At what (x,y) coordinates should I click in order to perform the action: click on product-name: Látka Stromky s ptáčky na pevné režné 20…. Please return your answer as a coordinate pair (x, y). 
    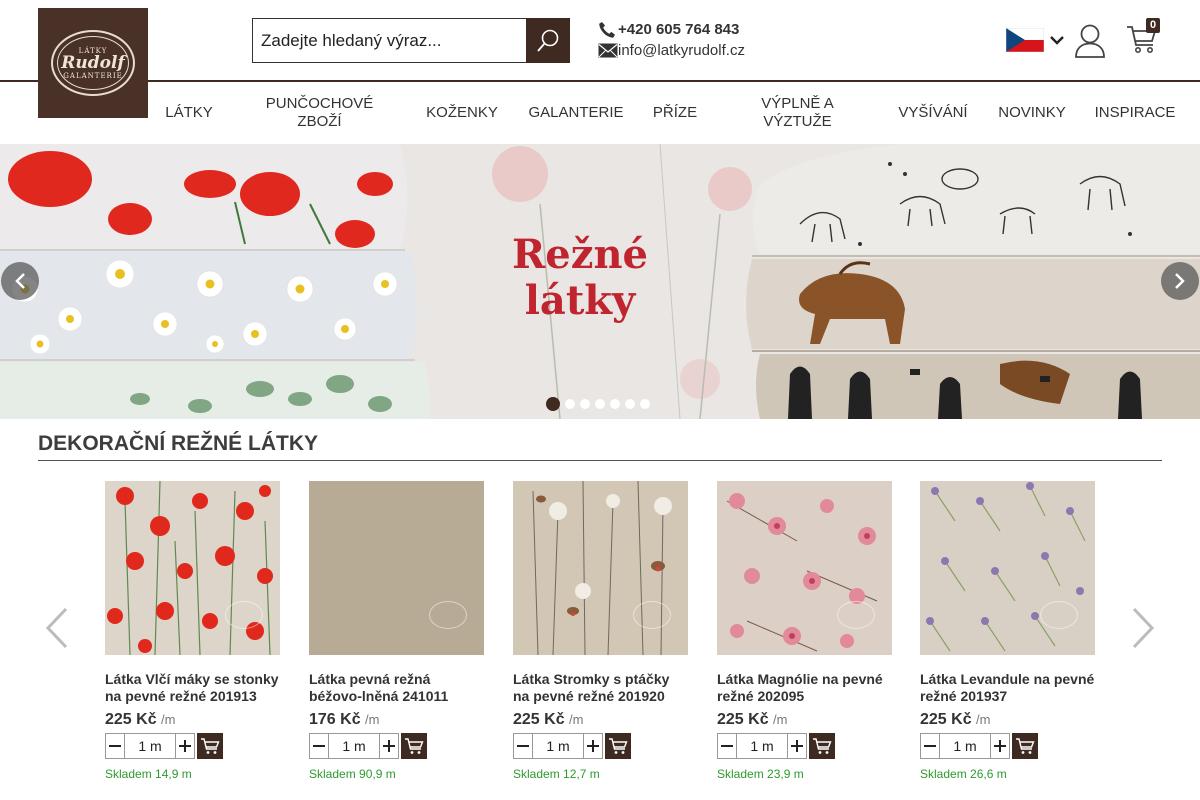
    Looking at the image, I should click on (600, 689).